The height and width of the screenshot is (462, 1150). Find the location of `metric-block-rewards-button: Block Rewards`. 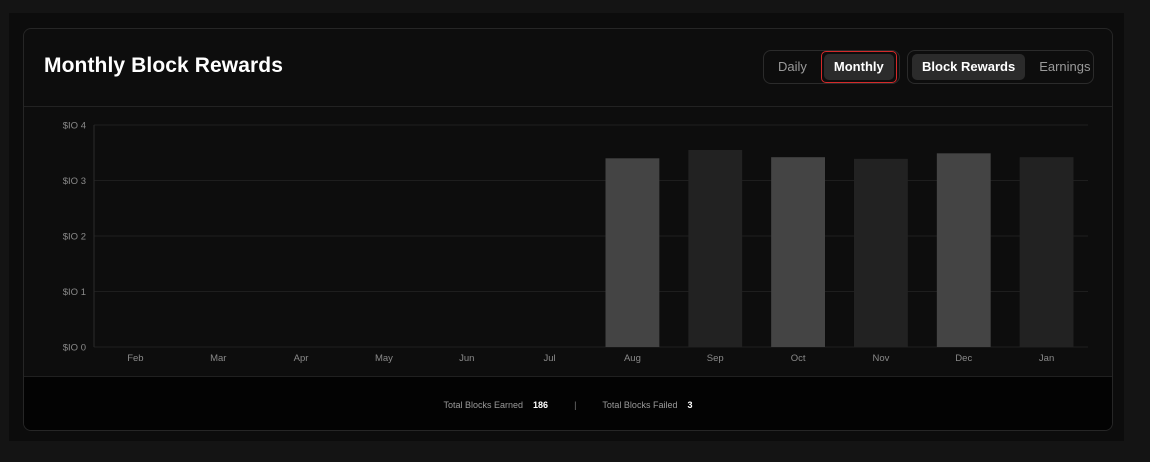

metric-block-rewards-button: Block Rewards is located at coordinates (969, 67).